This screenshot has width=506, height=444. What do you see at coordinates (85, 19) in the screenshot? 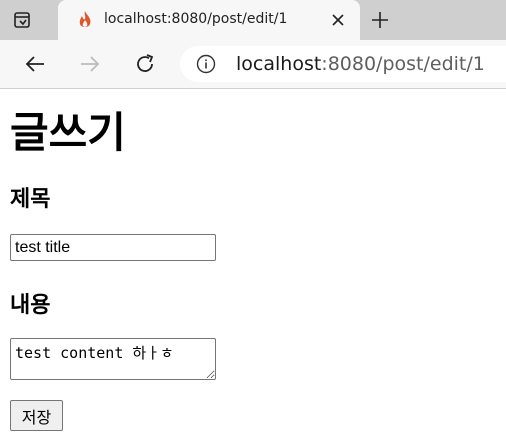
I see `flame-icon` at bounding box center [85, 19].